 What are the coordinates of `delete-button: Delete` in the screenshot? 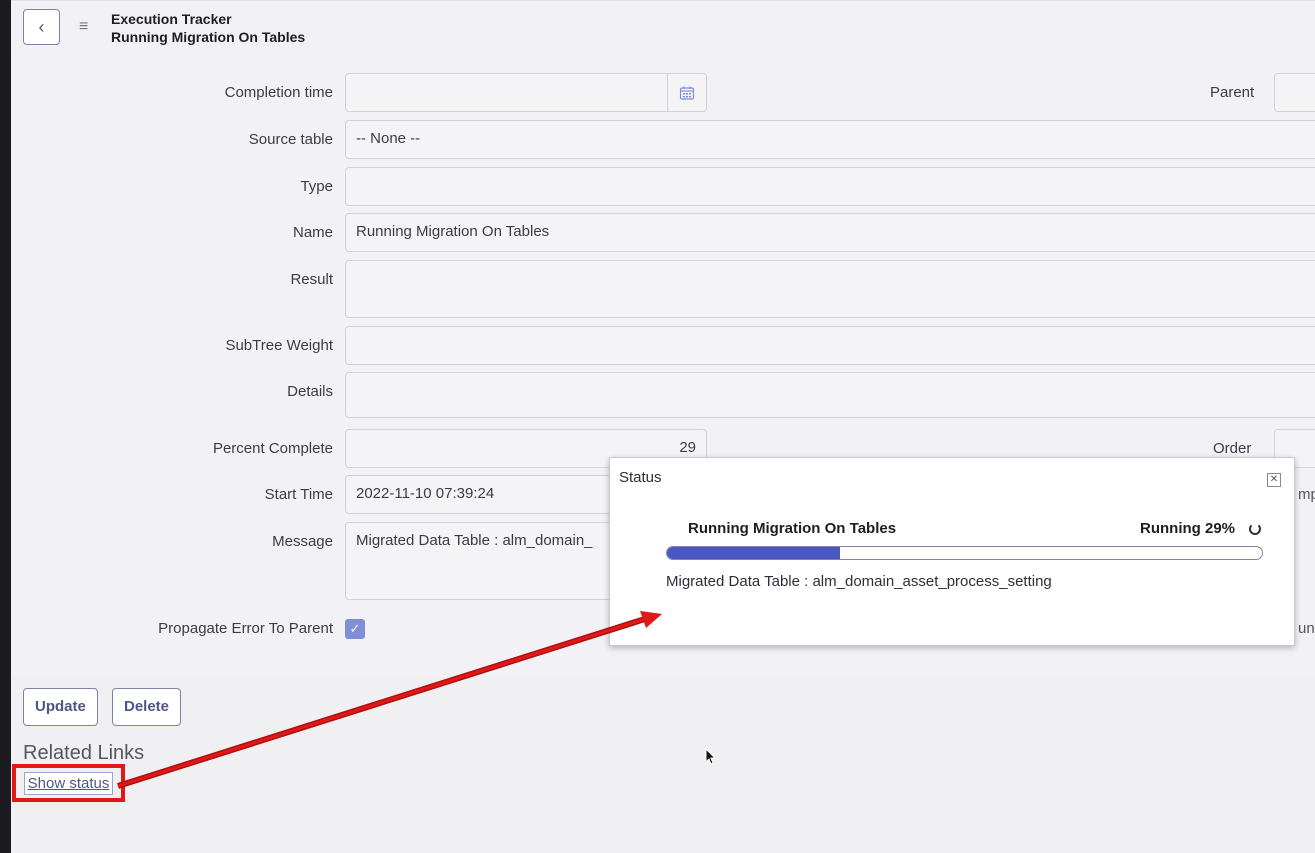 It's located at (147, 707).